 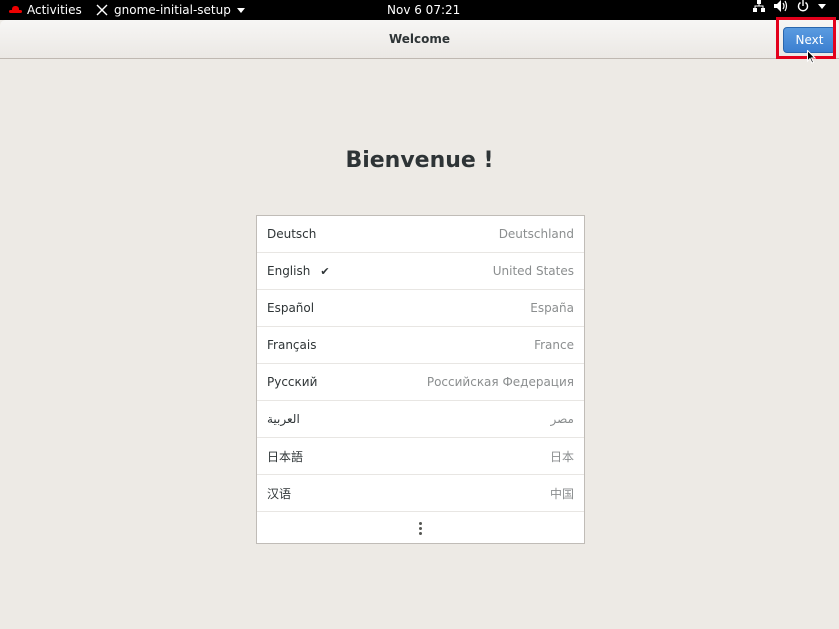 What do you see at coordinates (554, 345) in the screenshot?
I see `language-region: France` at bounding box center [554, 345].